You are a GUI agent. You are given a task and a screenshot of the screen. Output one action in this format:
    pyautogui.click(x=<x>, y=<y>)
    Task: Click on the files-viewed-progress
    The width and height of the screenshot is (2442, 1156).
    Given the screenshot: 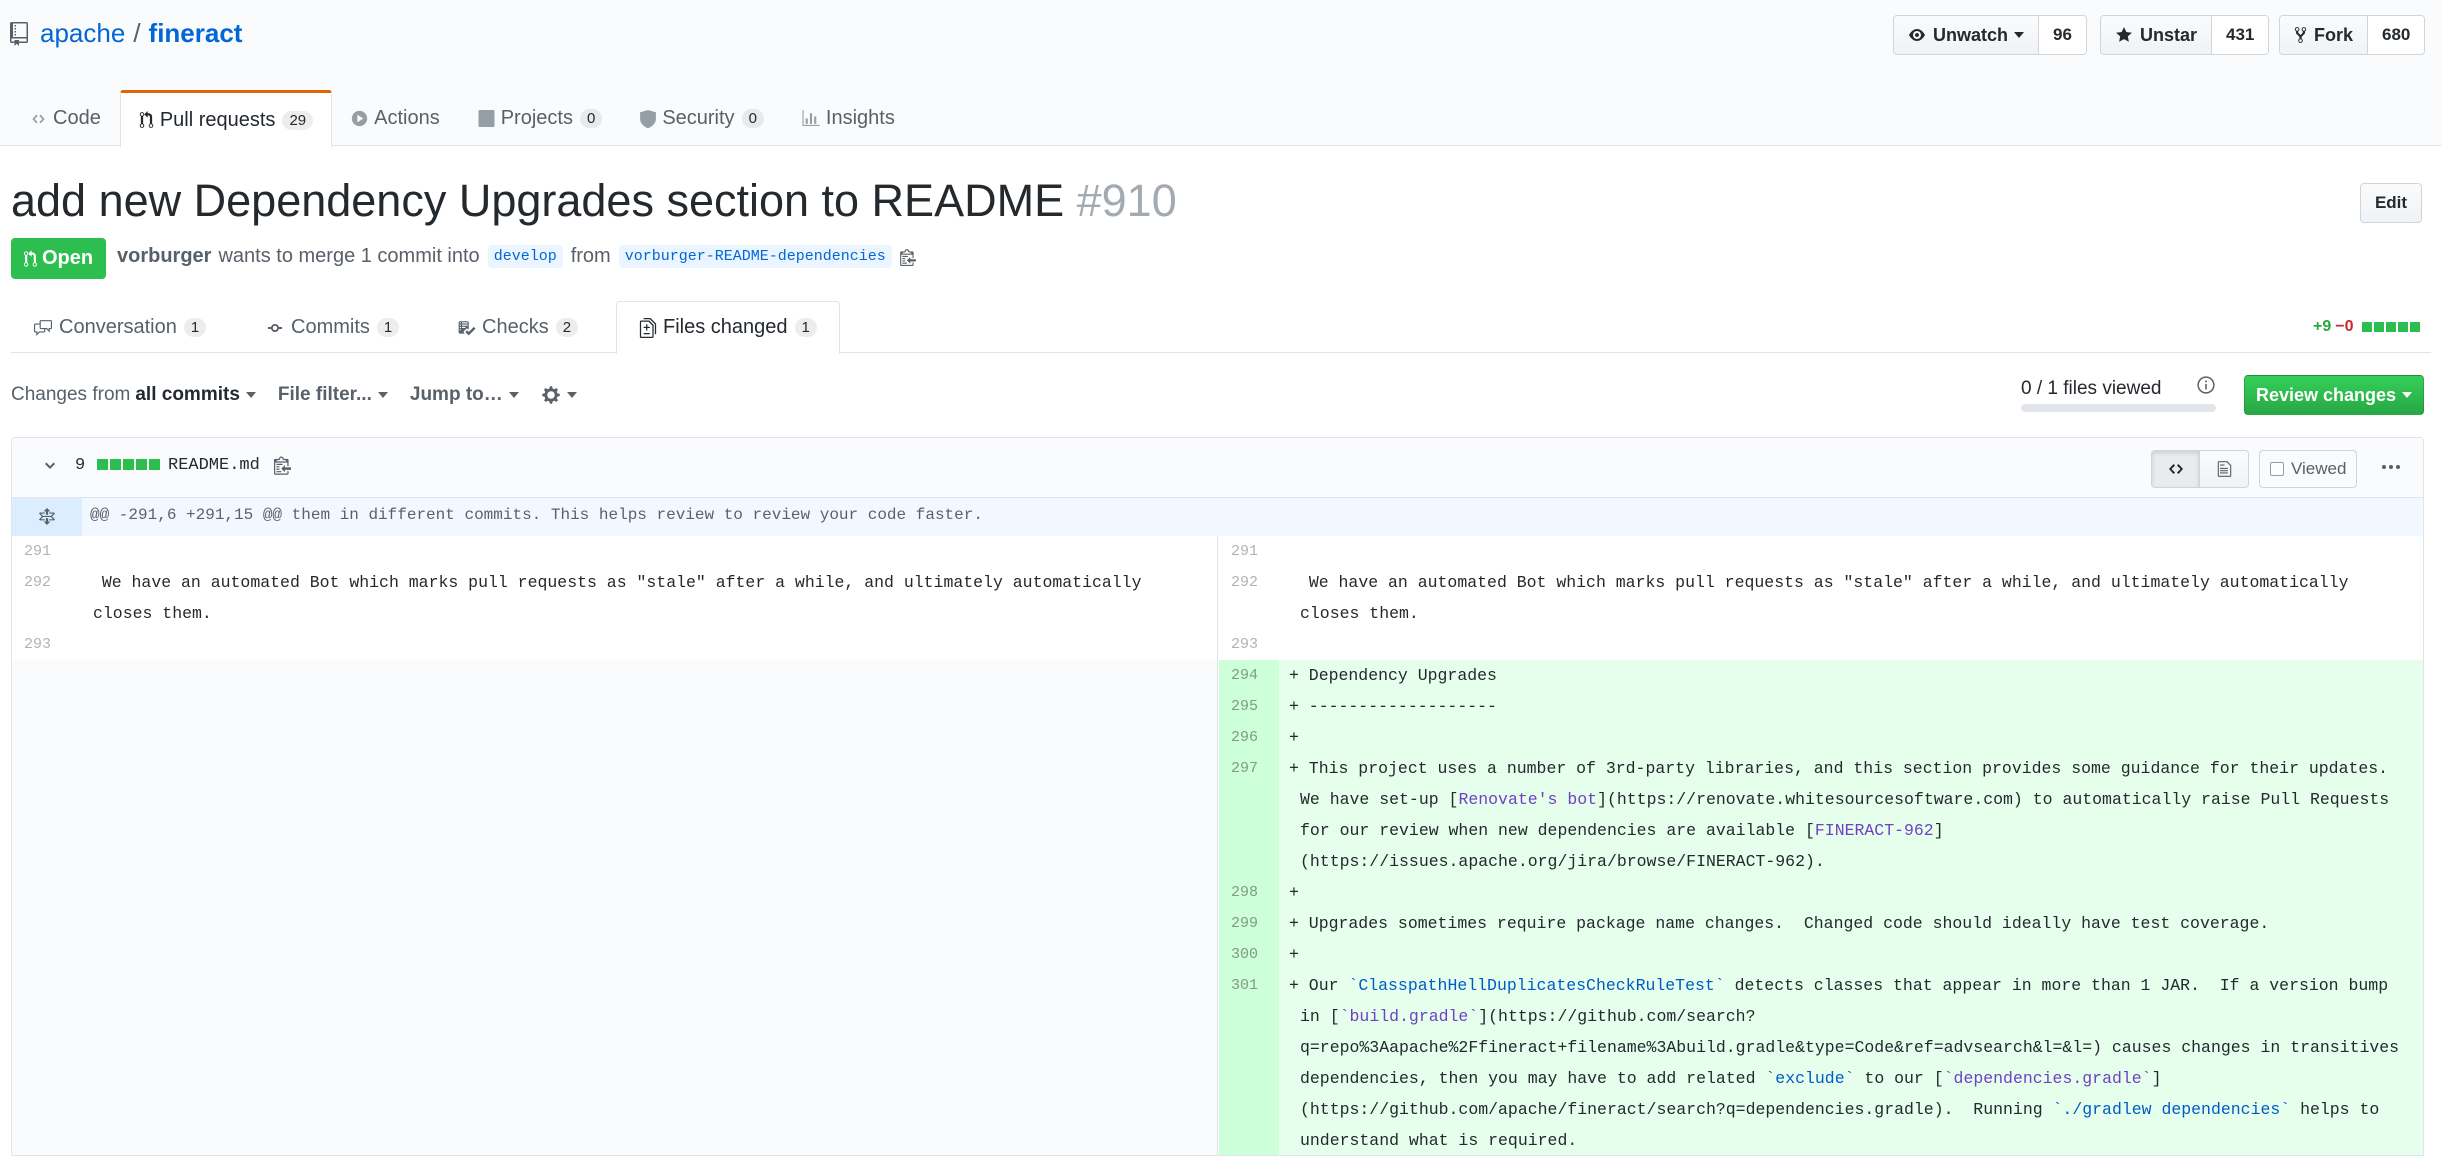 What is the action you would take?
    pyautogui.click(x=2118, y=408)
    